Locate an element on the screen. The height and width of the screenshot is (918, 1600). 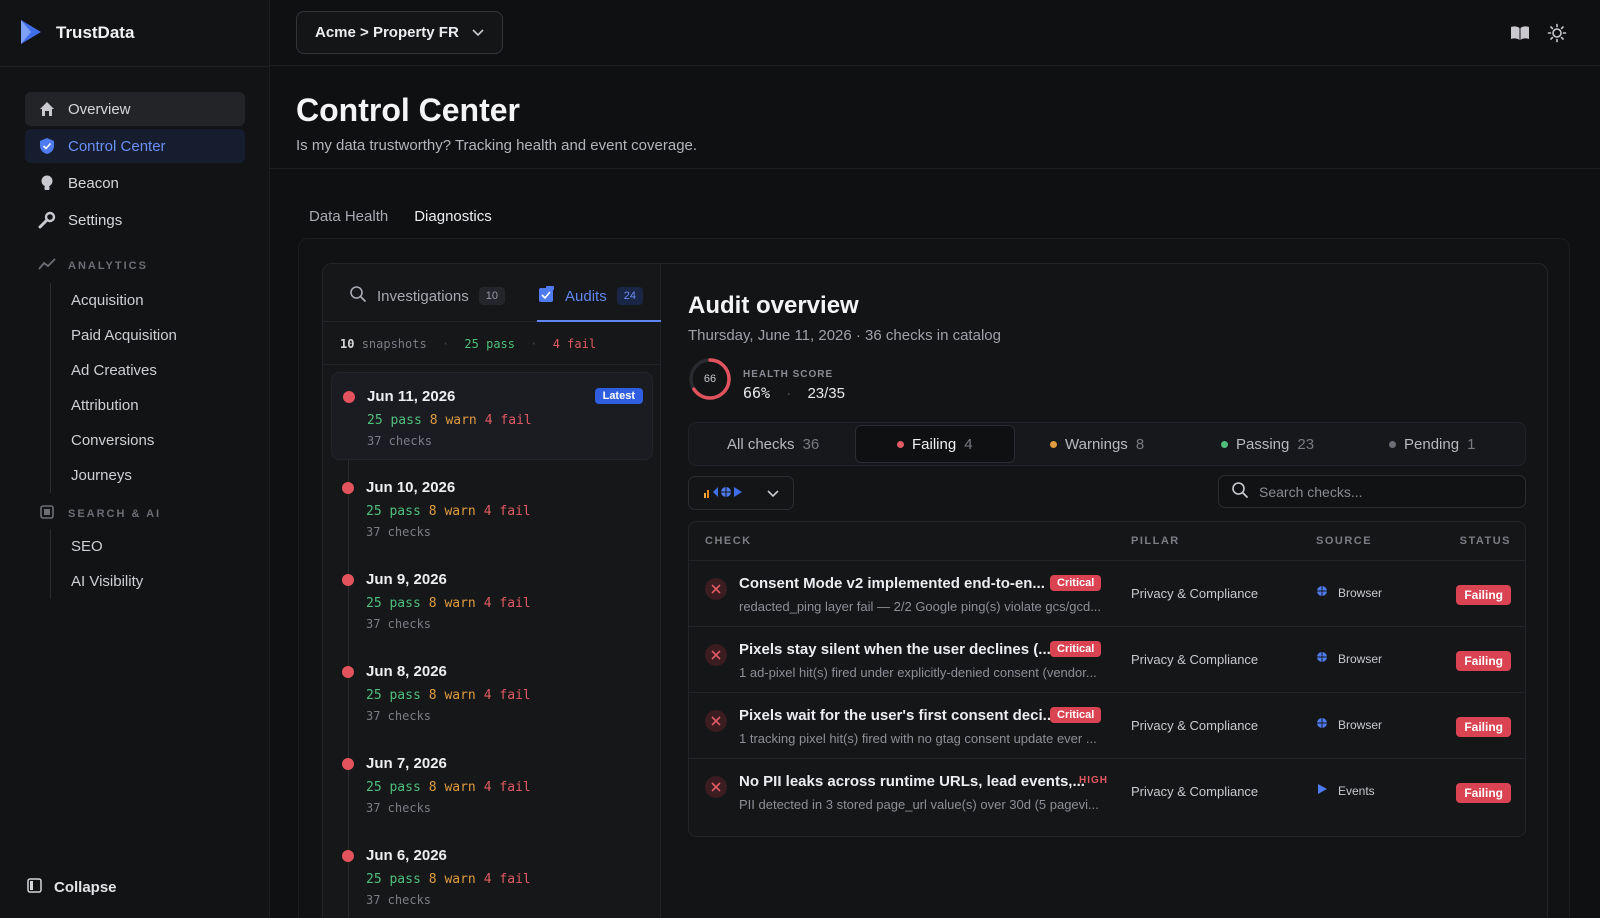
subnav-item-ai-visibility: AI Visibility is located at coordinates (107, 581).